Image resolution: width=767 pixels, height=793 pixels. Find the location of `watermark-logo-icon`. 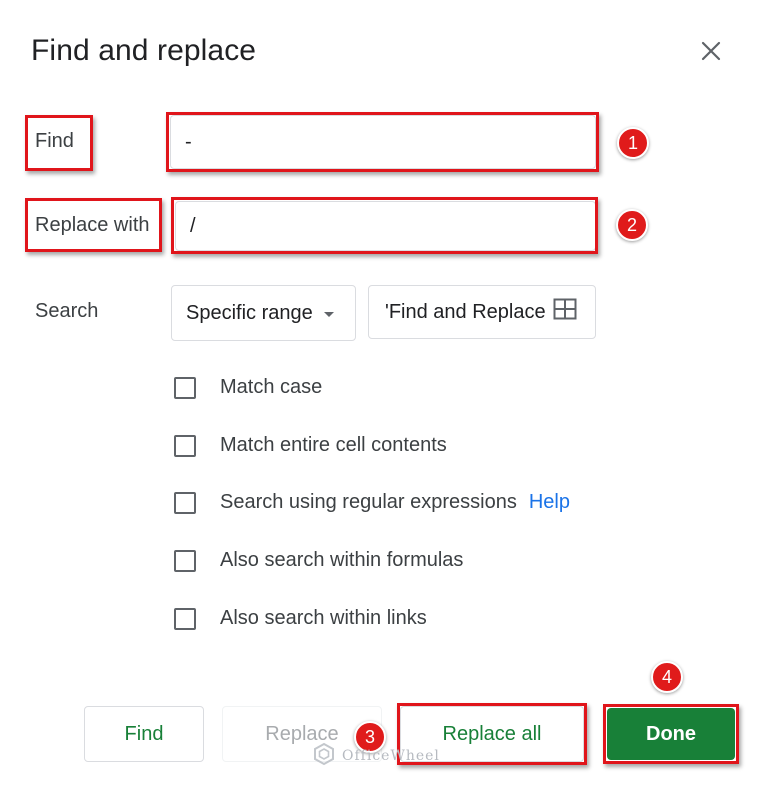

watermark-logo-icon is located at coordinates (324, 756).